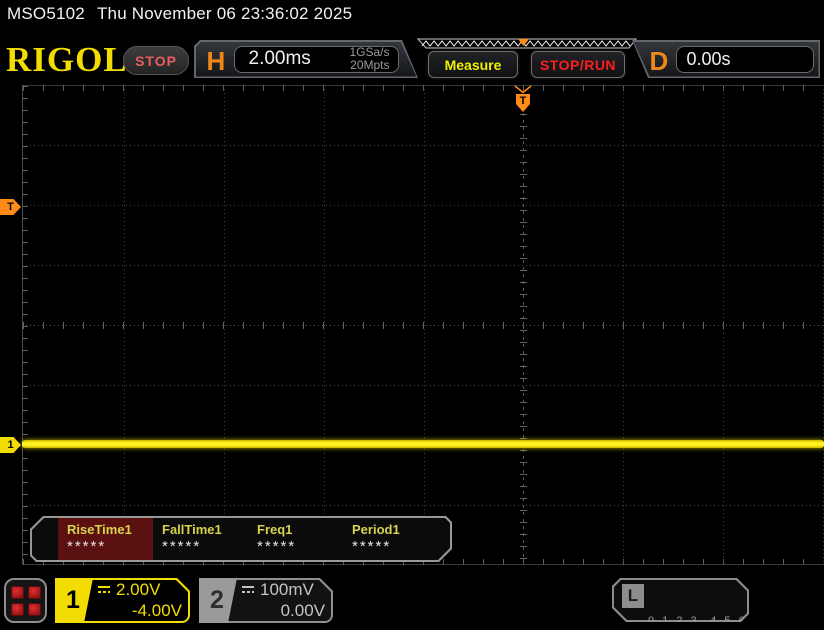  What do you see at coordinates (376, 529) in the screenshot?
I see `measurement-label: Period1` at bounding box center [376, 529].